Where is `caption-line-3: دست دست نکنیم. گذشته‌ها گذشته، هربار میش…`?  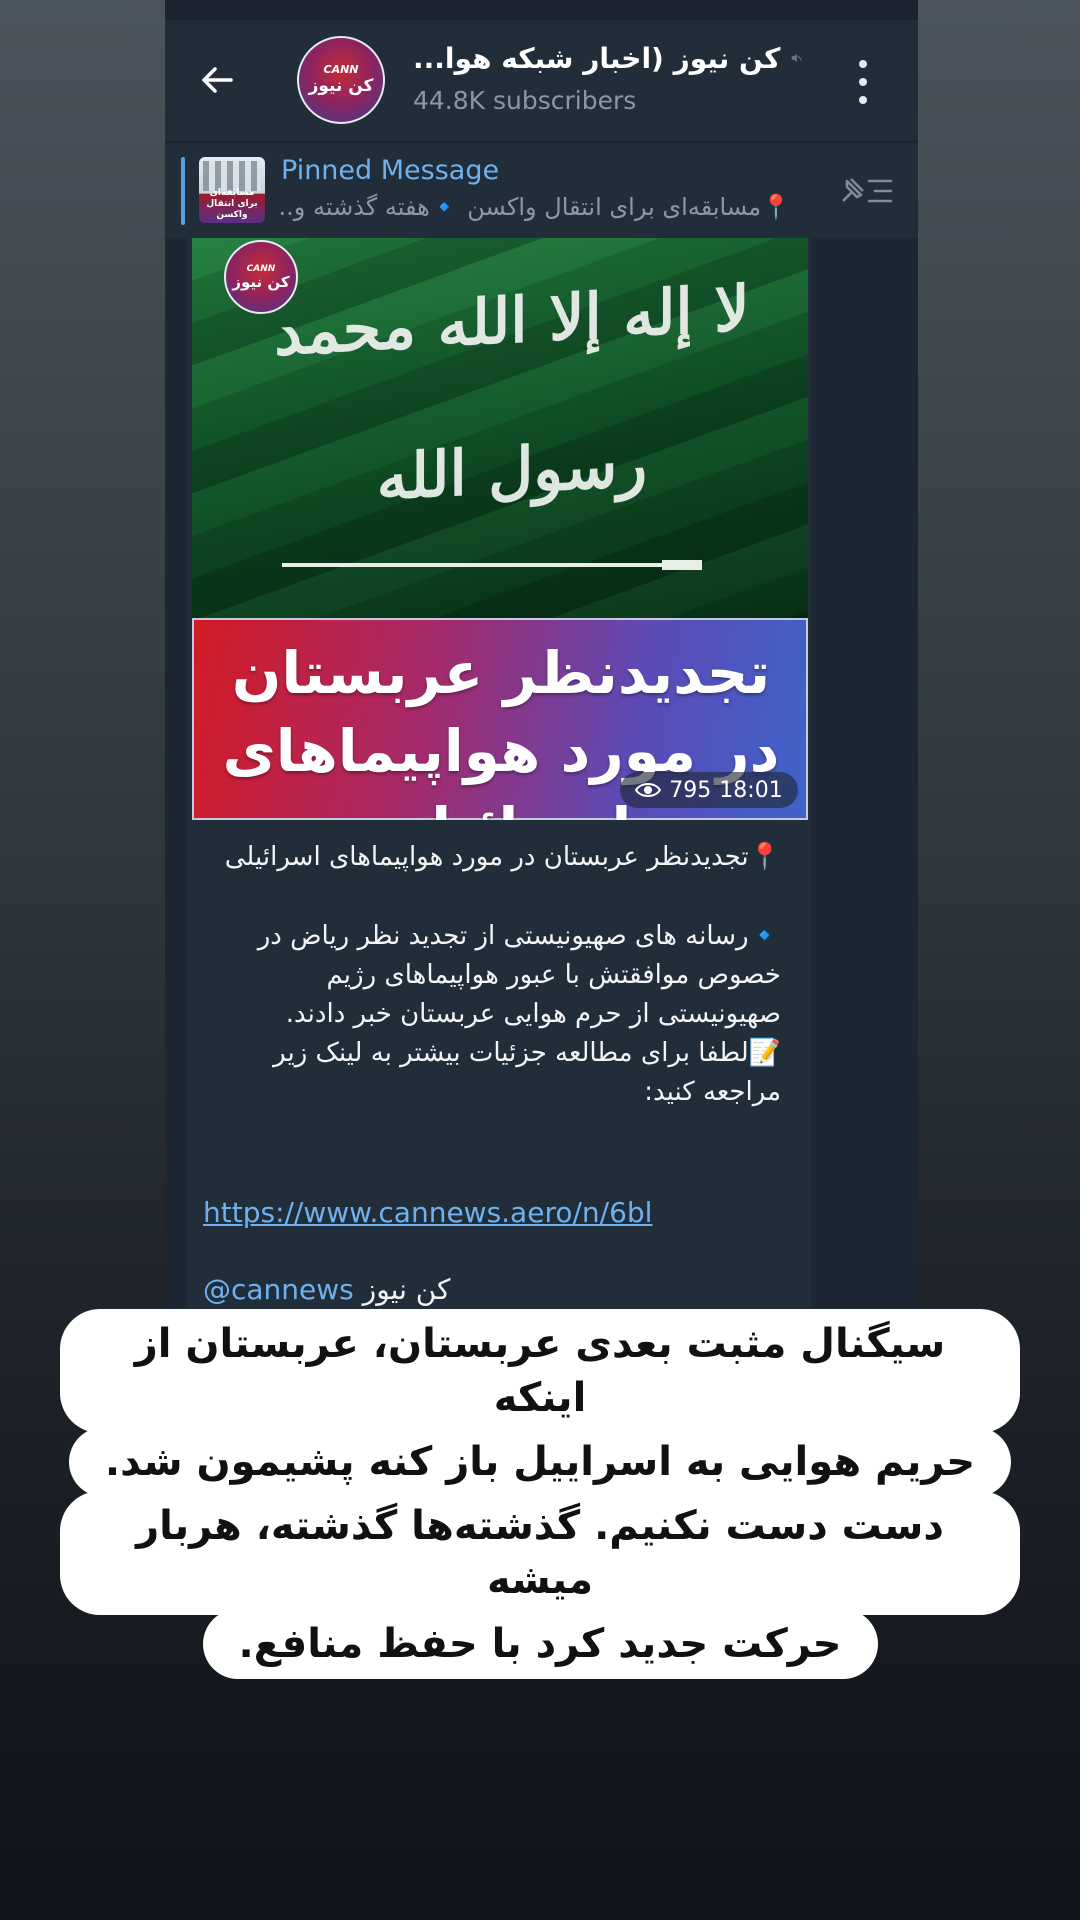
caption-line-3: دست دست نکنیم. گذشته‌ها گذشته، هربار میش… is located at coordinates (540, 1553).